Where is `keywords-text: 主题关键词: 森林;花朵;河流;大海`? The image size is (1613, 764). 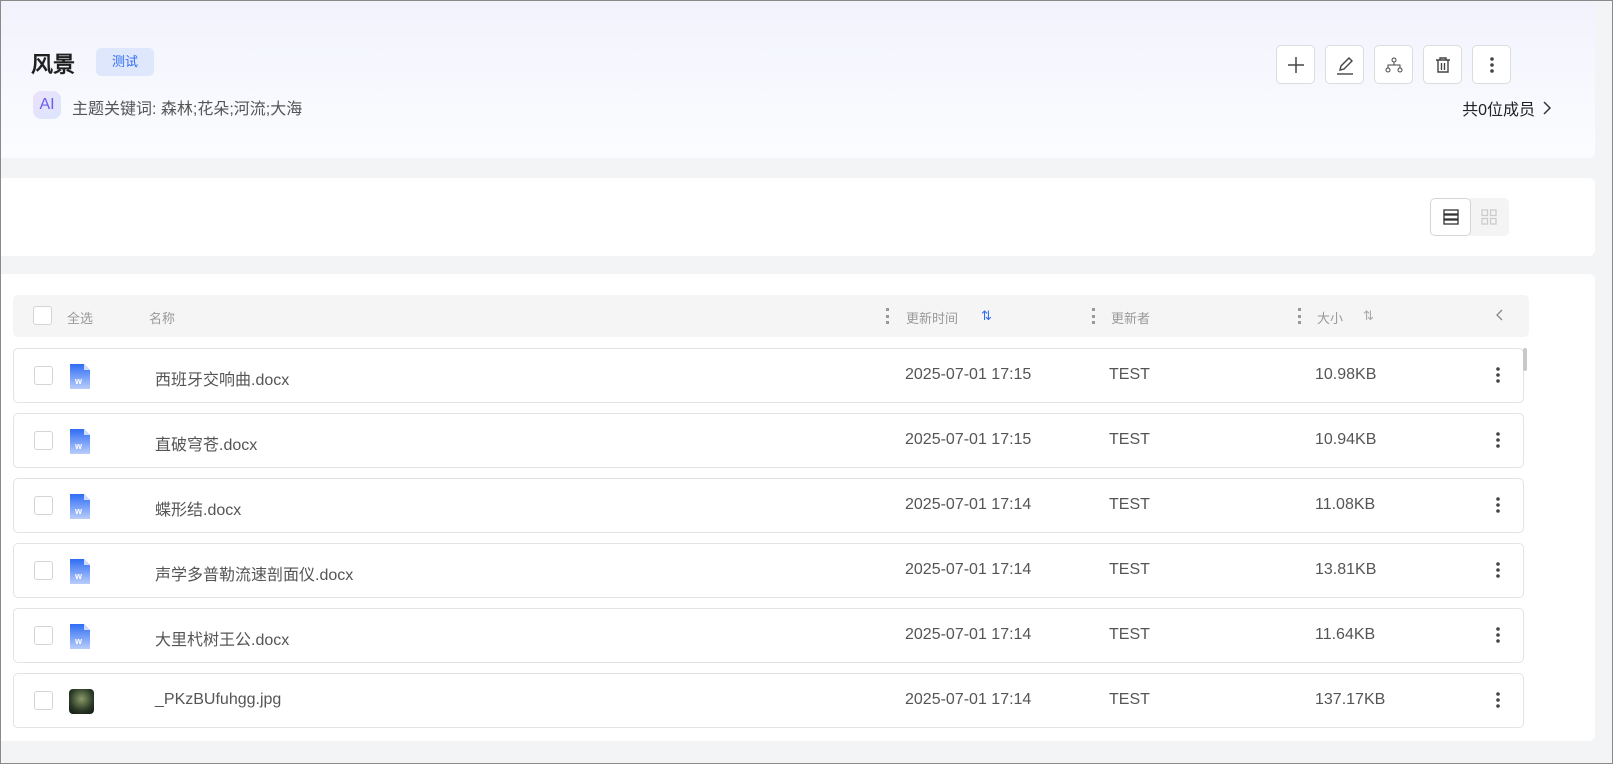
keywords-text: 主题关键词: 森林;花朵;河流;大海 is located at coordinates (187, 109).